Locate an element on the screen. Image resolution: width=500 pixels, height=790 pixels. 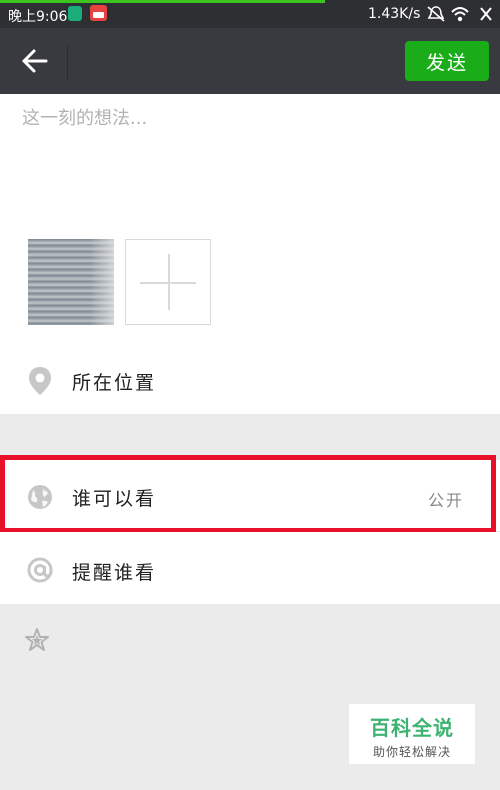
location-label: 所在位置 is located at coordinates (114, 383).